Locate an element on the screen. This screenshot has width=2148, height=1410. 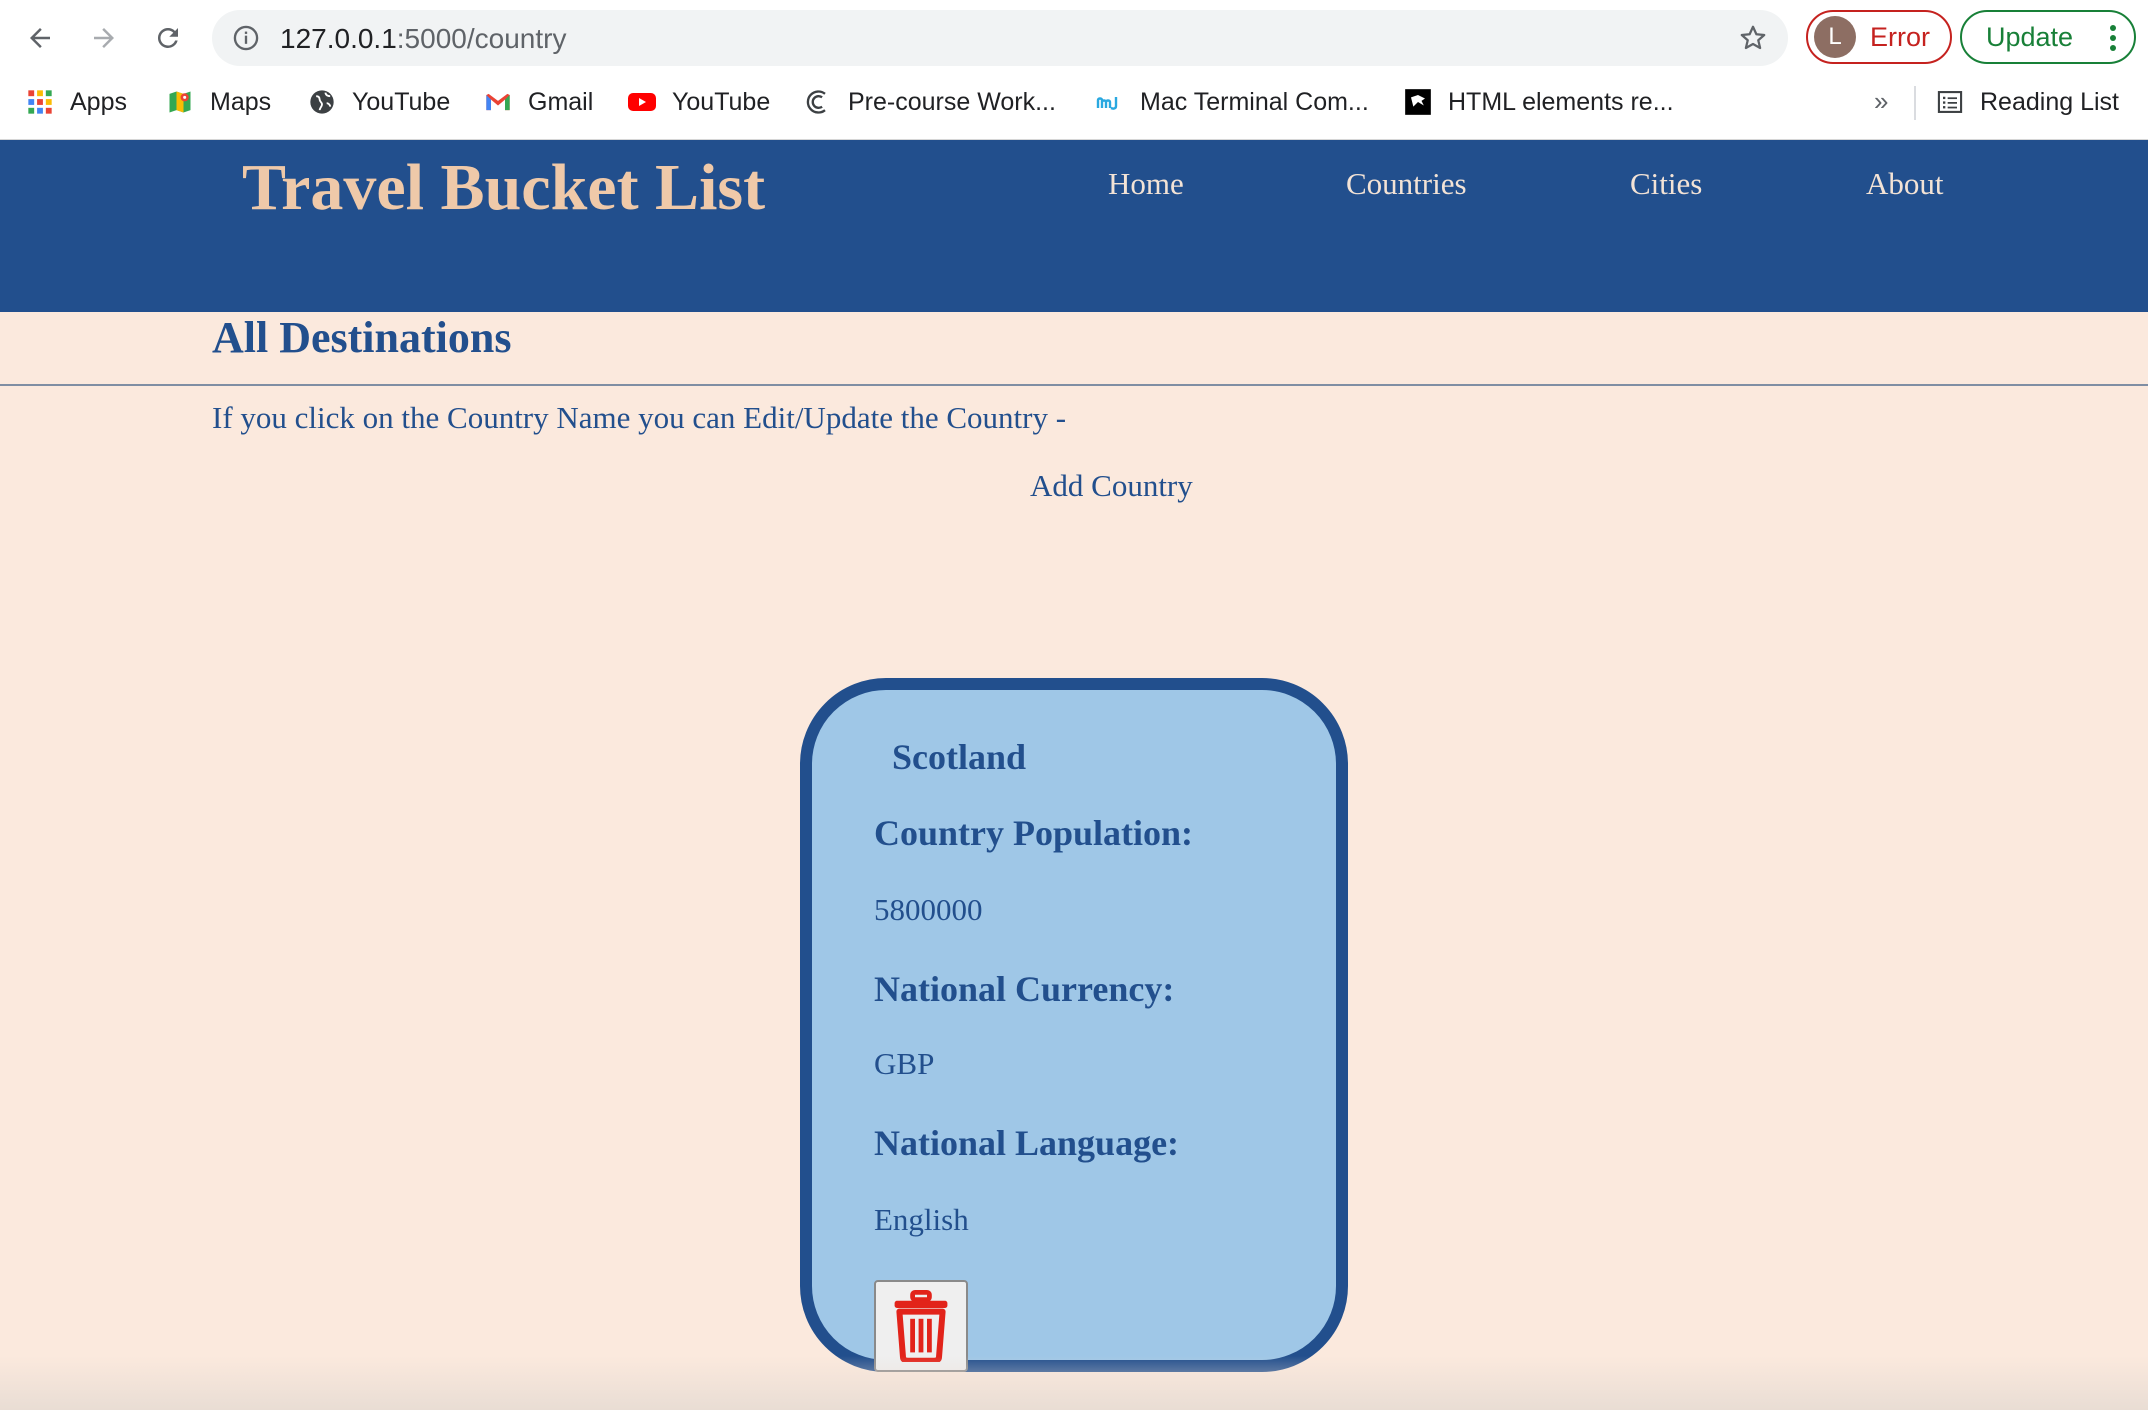
url-path: :5000/country is located at coordinates (481, 38).